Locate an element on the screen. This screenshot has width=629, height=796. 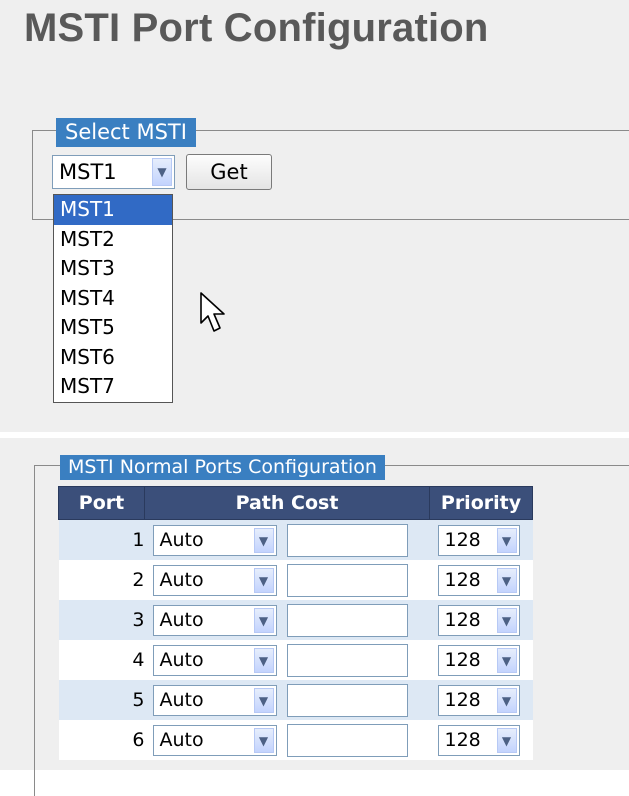
table-row: 4 Auto ▼ 128 ▼ is located at coordinates (295, 660).